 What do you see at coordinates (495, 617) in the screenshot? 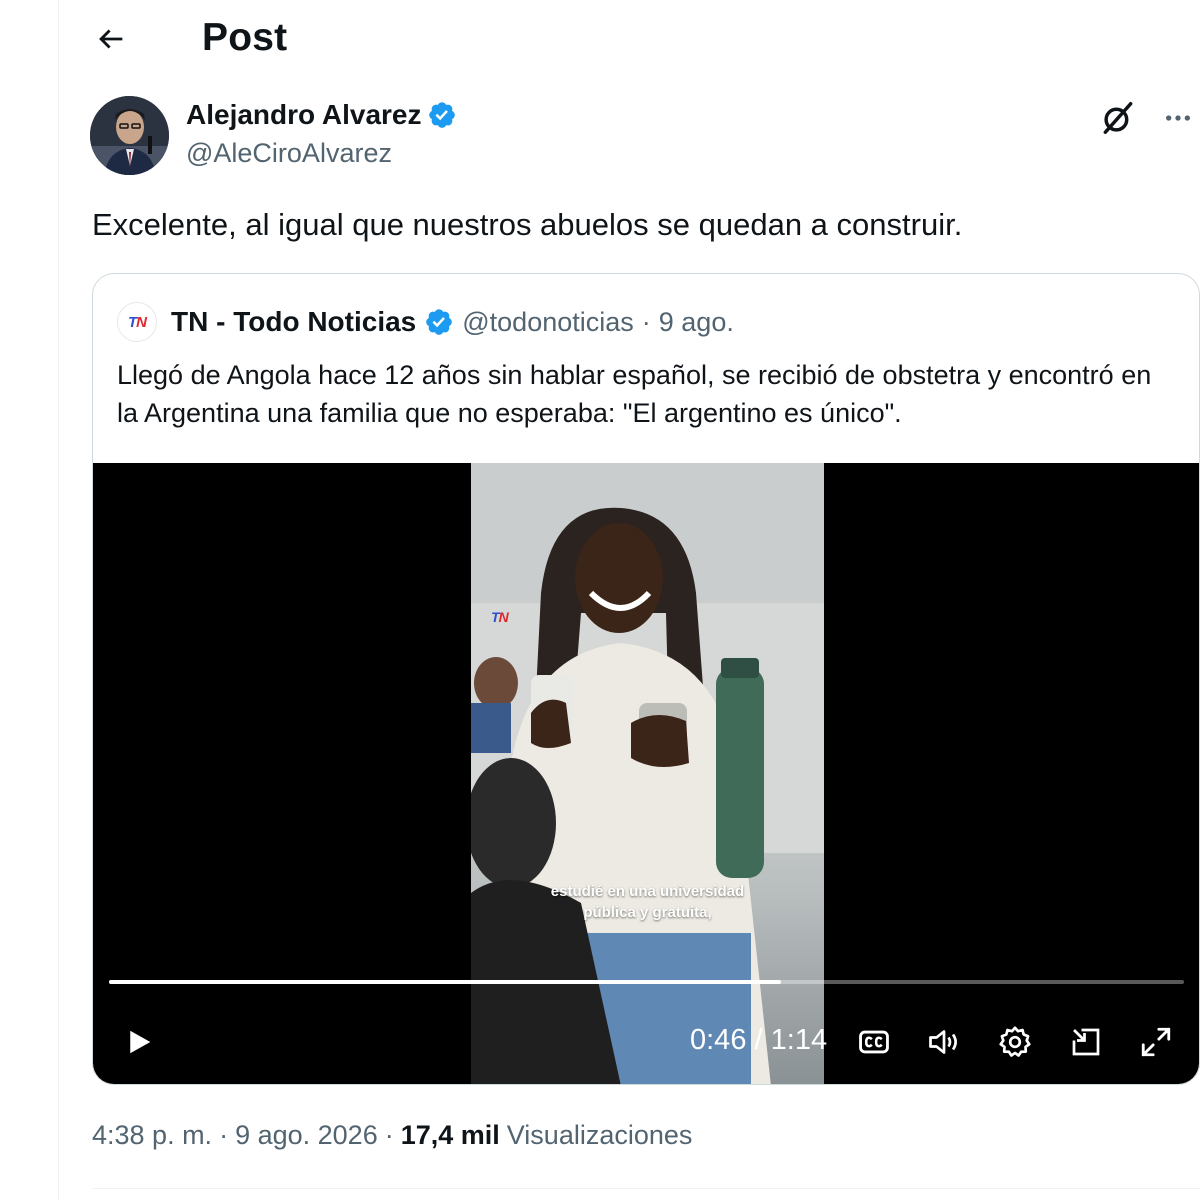
I see `video-logo-t: T` at bounding box center [495, 617].